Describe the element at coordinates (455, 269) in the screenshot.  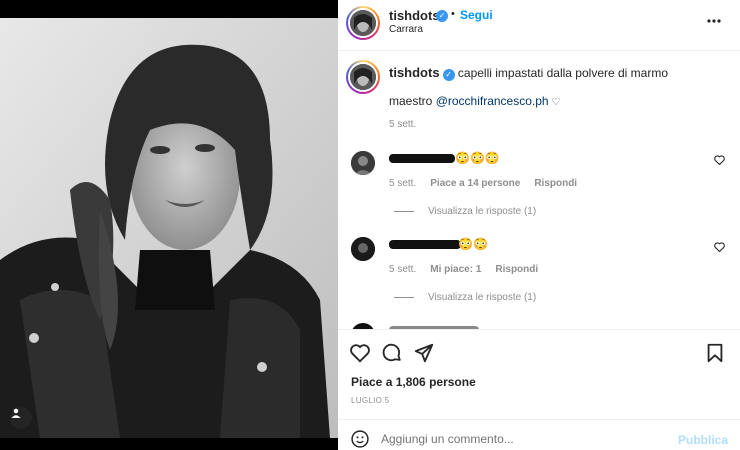
I see `comment-likes: Mi piace: 1` at that location.